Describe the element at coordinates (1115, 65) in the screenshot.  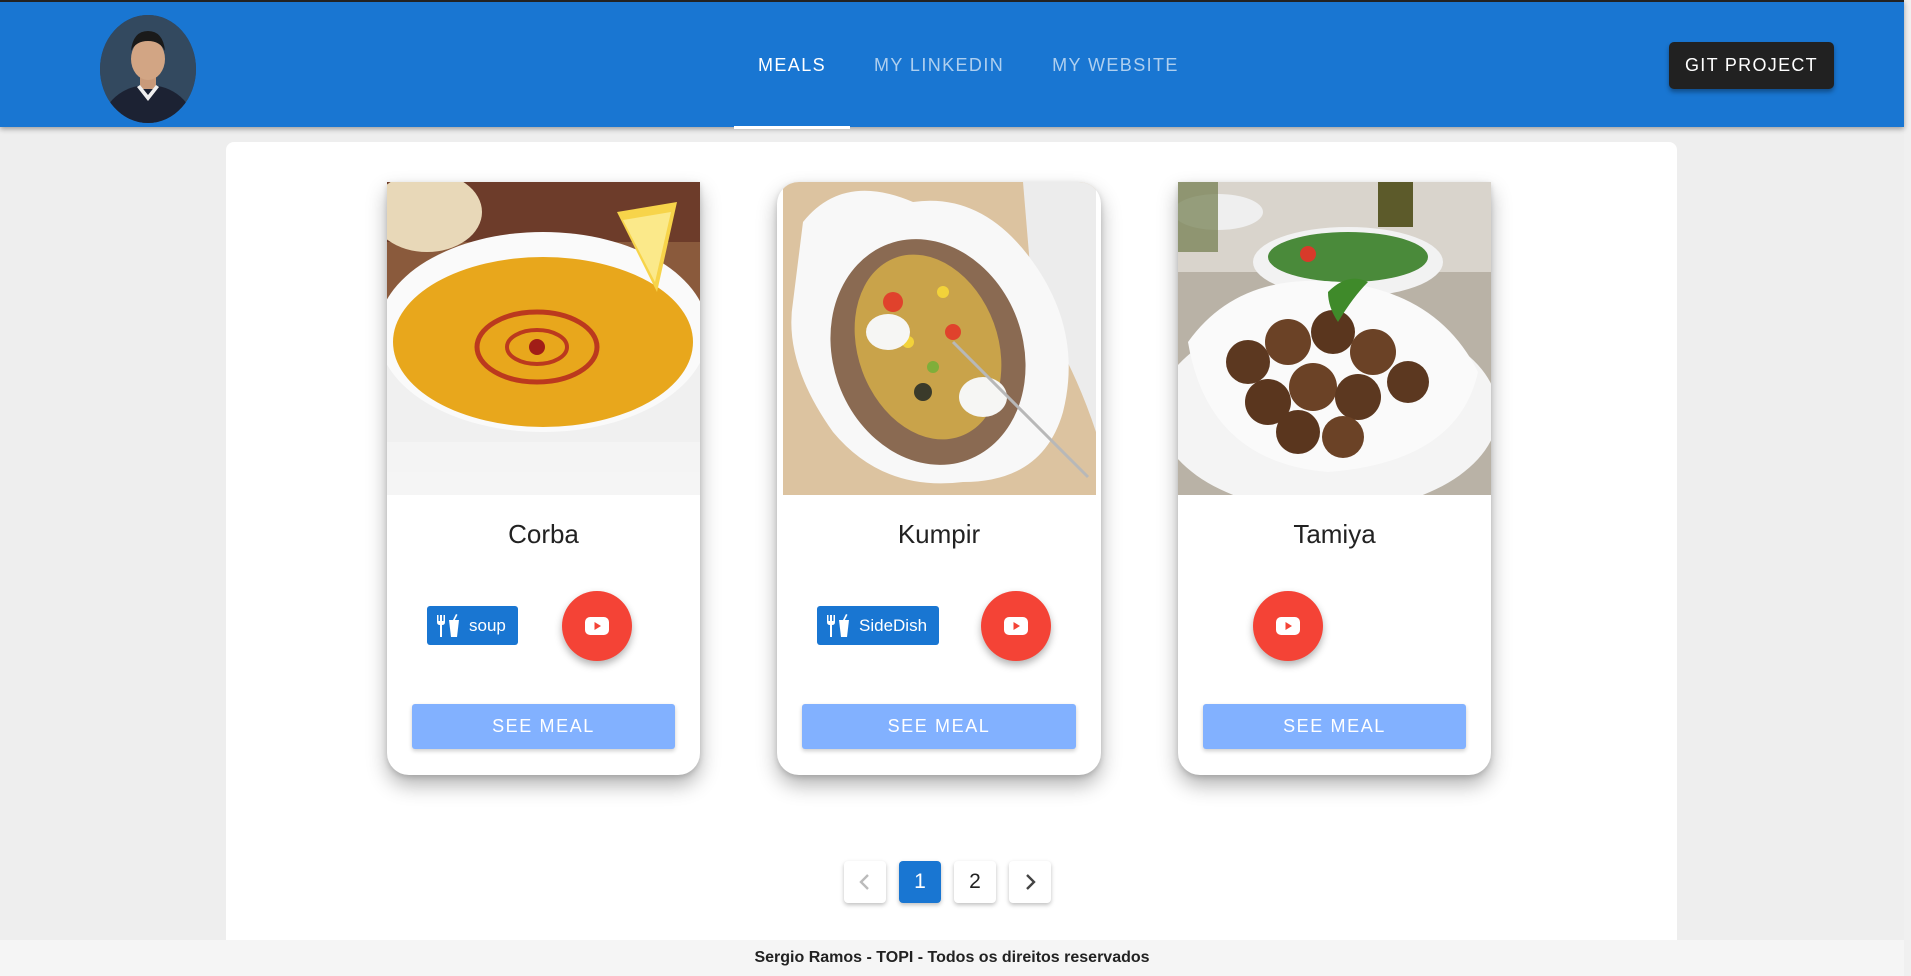
I see `tab-my-website: MY WEBSITE` at that location.